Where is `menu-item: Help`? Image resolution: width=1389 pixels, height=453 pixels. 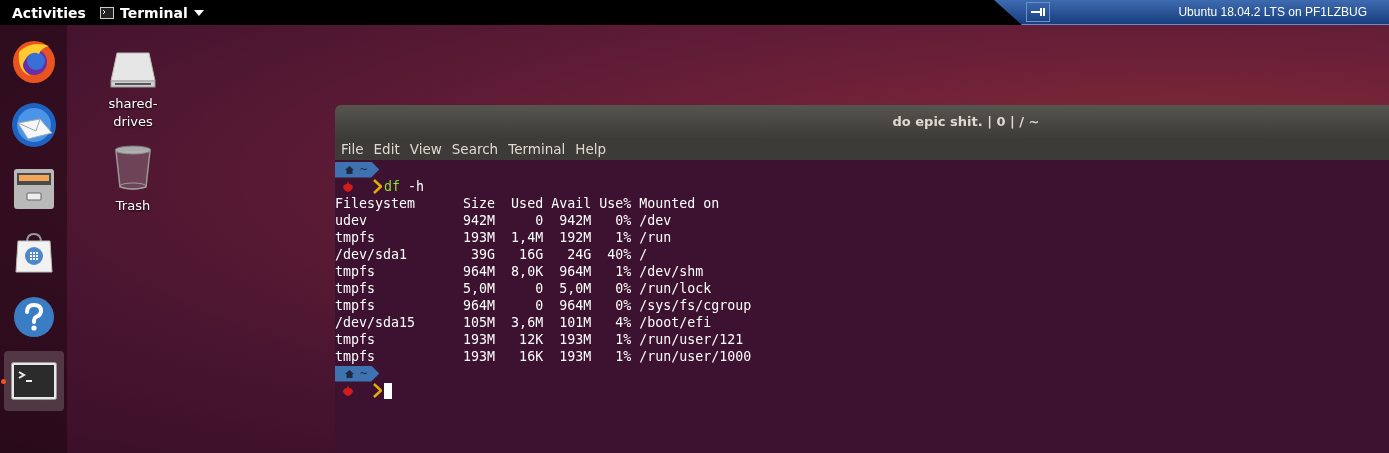
menu-item: Help is located at coordinates (591, 149).